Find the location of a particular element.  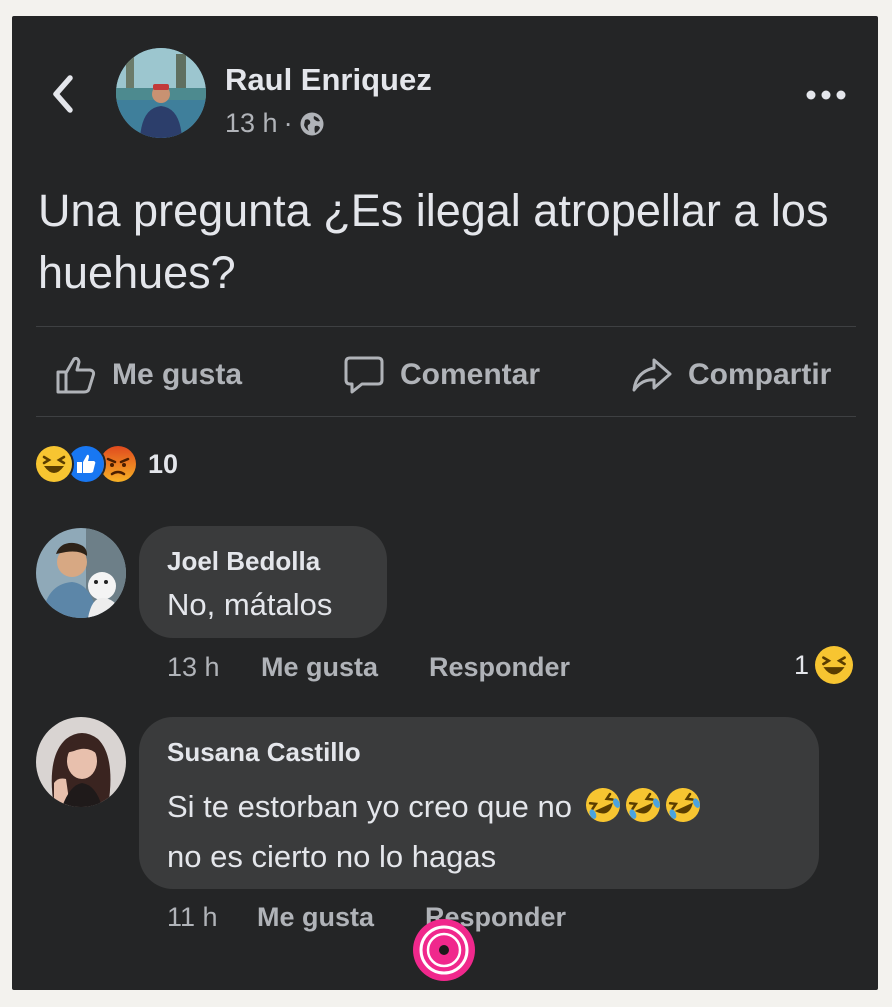

comment-reply-button: Responder is located at coordinates (499, 667).